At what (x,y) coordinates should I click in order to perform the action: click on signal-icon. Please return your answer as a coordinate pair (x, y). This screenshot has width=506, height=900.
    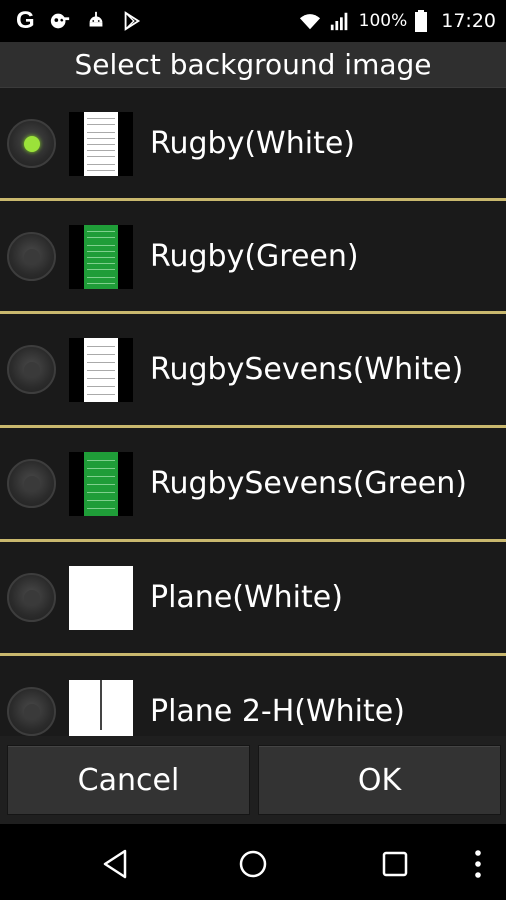
    Looking at the image, I should click on (338, 21).